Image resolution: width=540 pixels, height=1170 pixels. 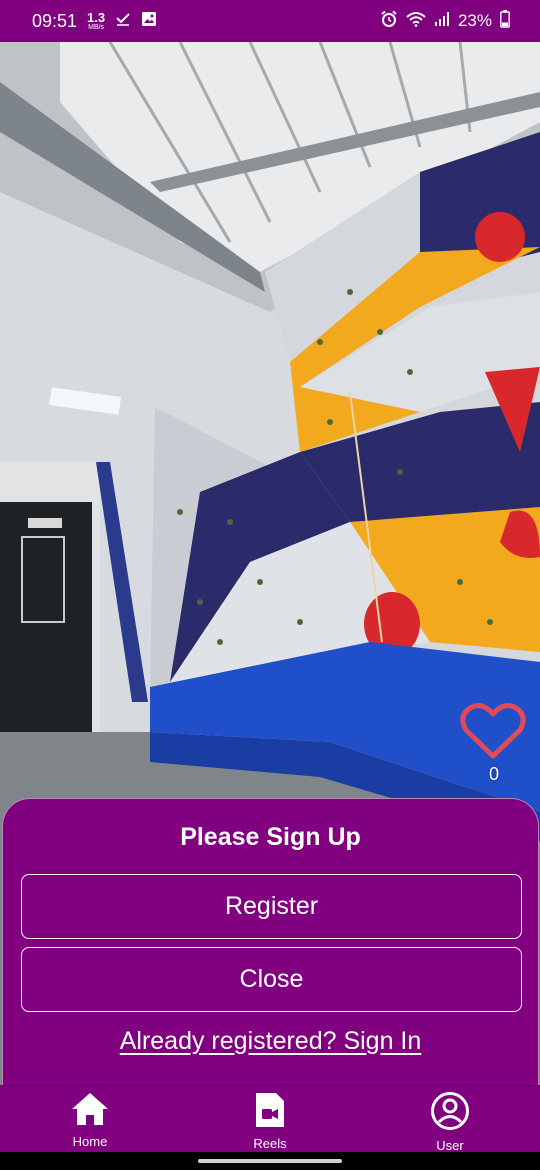 I want to click on status-left: 09:51 1.3 MB/s, so click(x=94, y=21).